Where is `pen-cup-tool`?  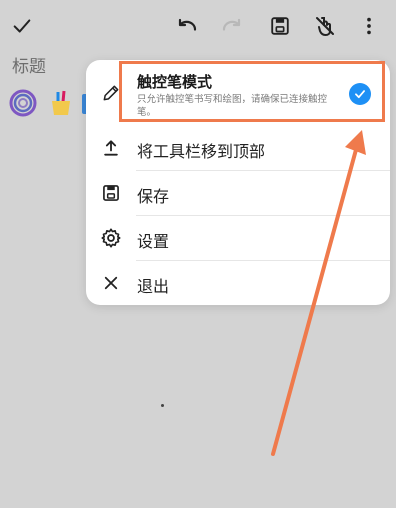
pen-cup-tool is located at coordinates (61, 103).